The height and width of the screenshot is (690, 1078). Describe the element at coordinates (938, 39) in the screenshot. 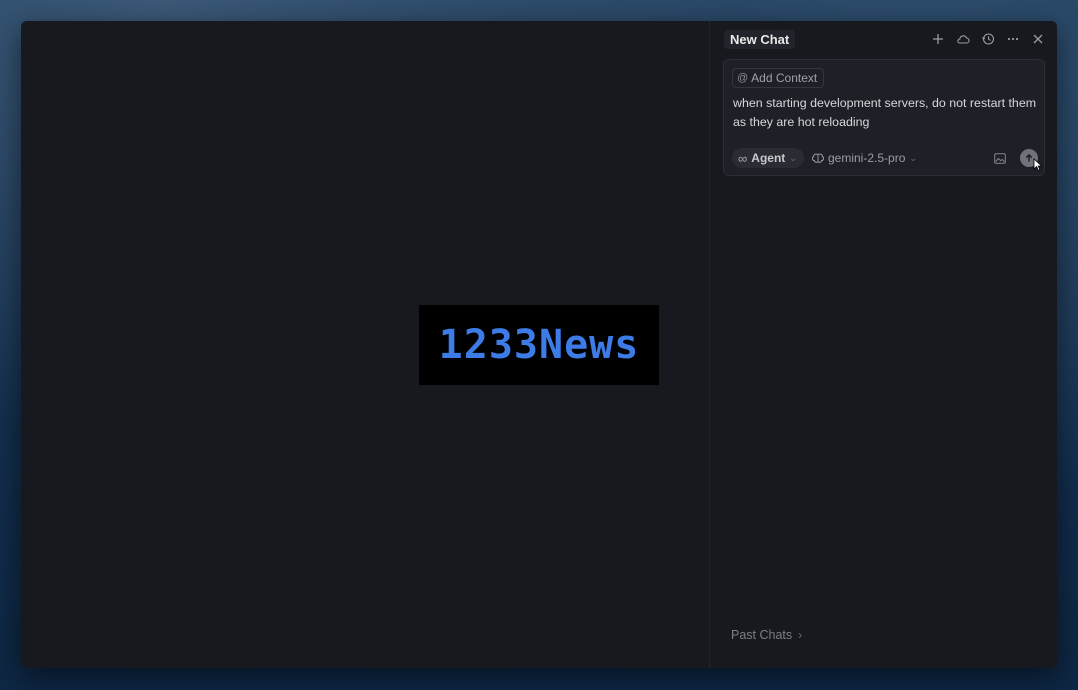

I see `plus-icon` at that location.